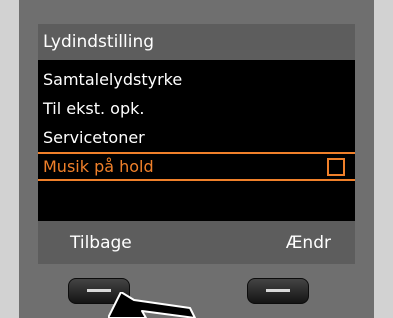  Describe the element at coordinates (308, 243) in the screenshot. I see `softkey-change: Ændr` at that location.